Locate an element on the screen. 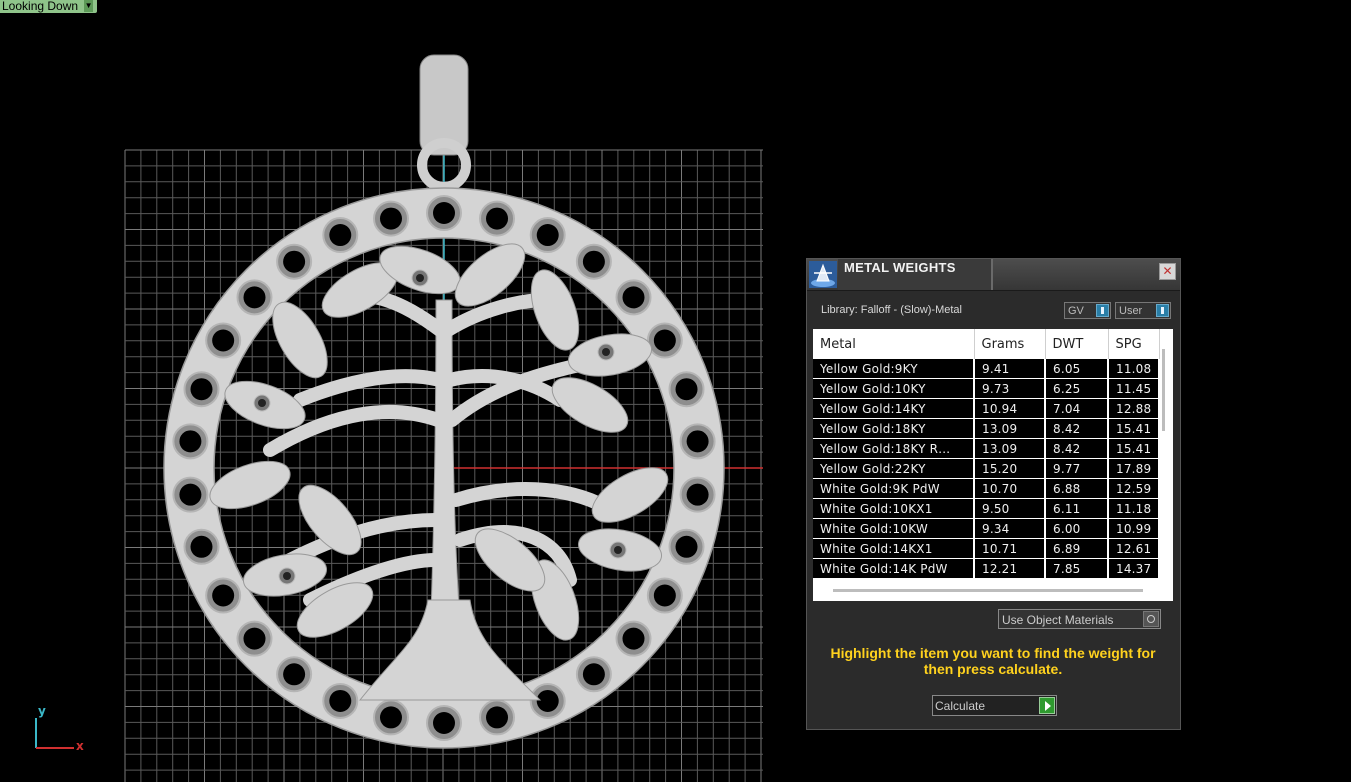  cell-metal: Yellow Gold:9KY is located at coordinates (894, 369).